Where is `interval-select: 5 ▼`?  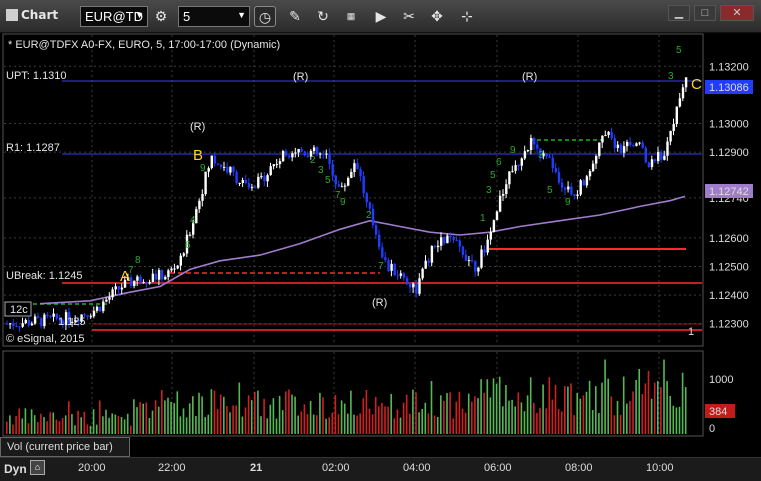 interval-select: 5 ▼ is located at coordinates (214, 16).